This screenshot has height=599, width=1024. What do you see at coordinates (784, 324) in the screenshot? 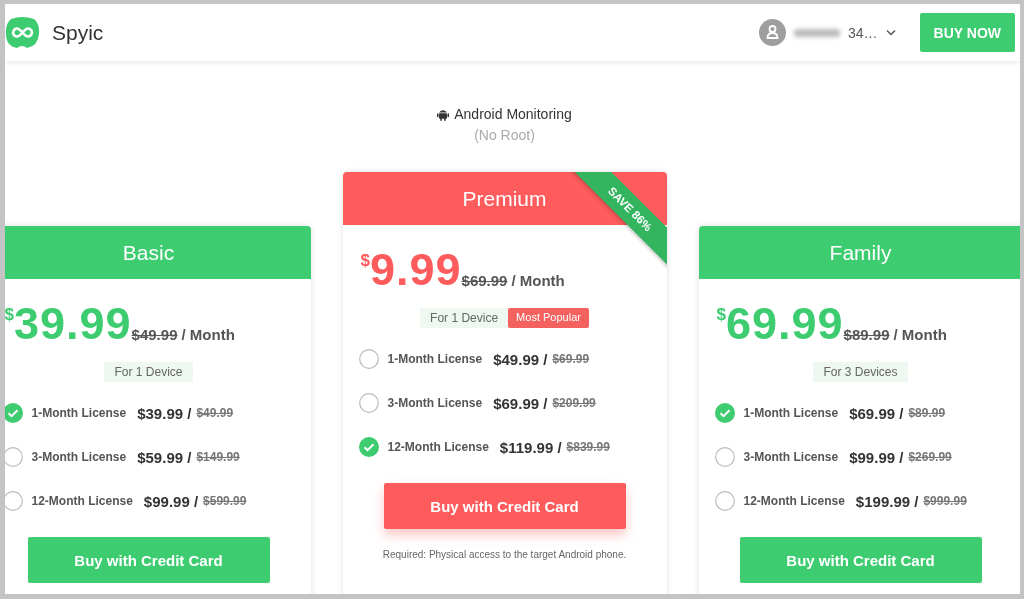
I see `plan-price: 69.99` at bounding box center [784, 324].